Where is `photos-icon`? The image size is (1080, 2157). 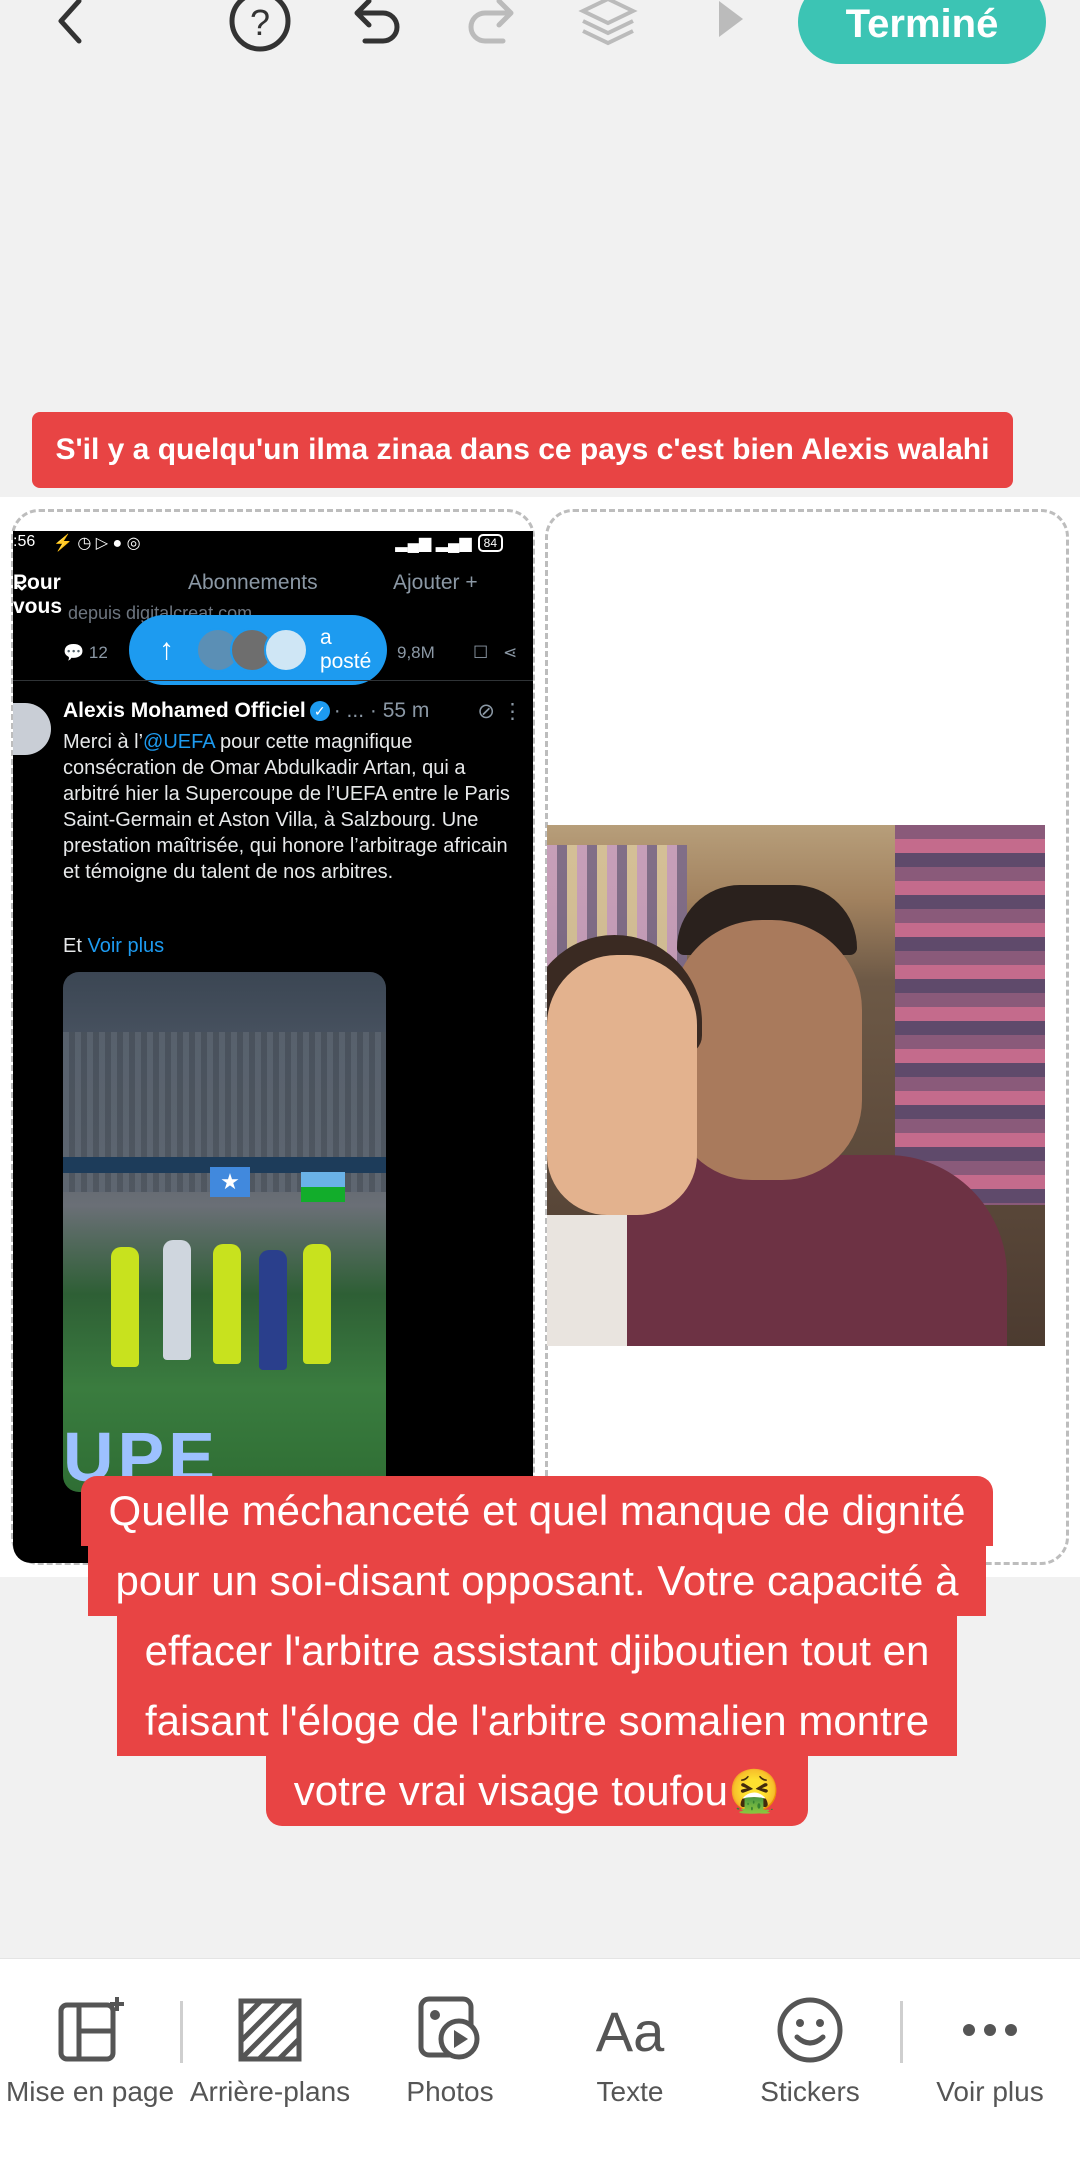
photos-icon is located at coordinates (449, 2028).